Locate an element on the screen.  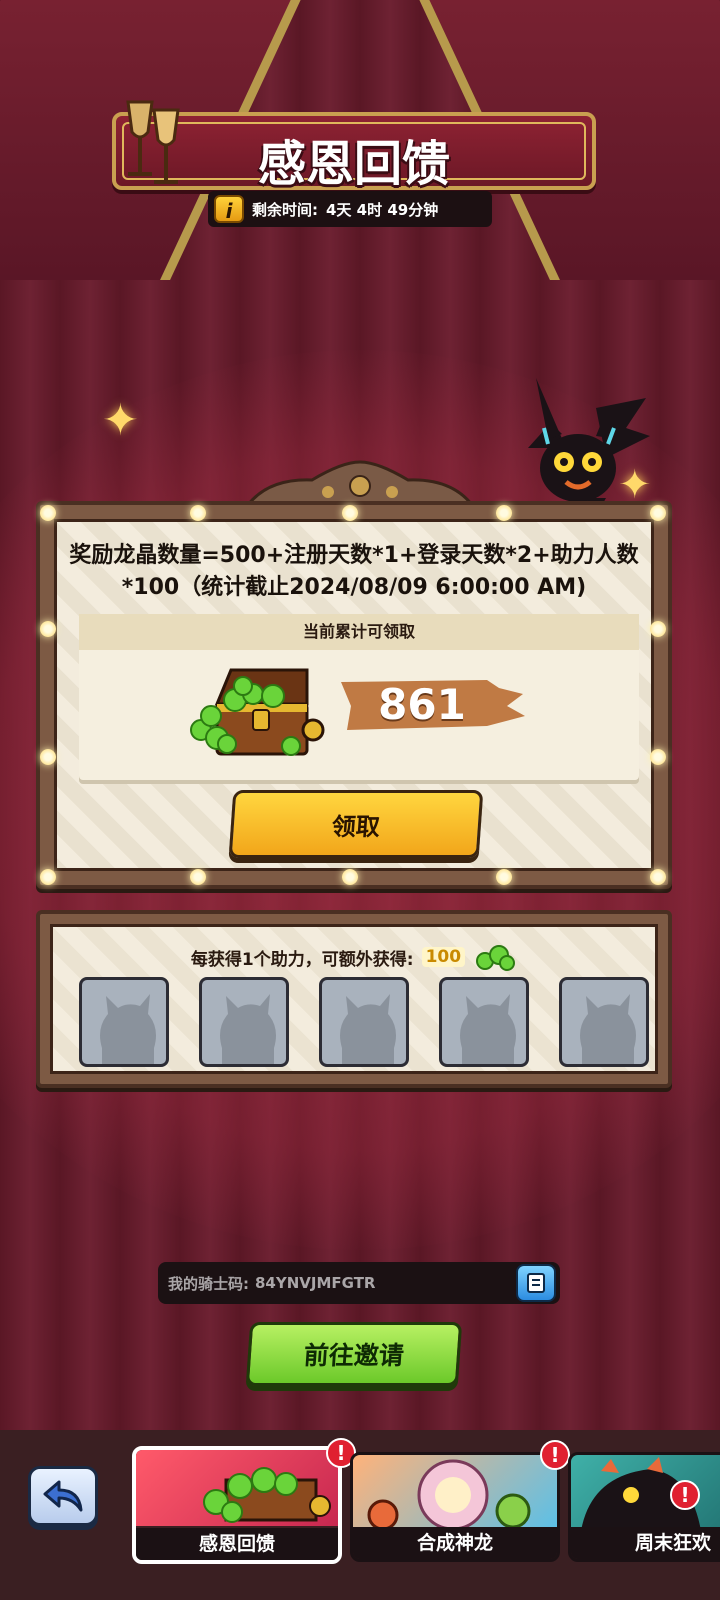
claimable-amount: 861 is located at coordinates (422, 704).